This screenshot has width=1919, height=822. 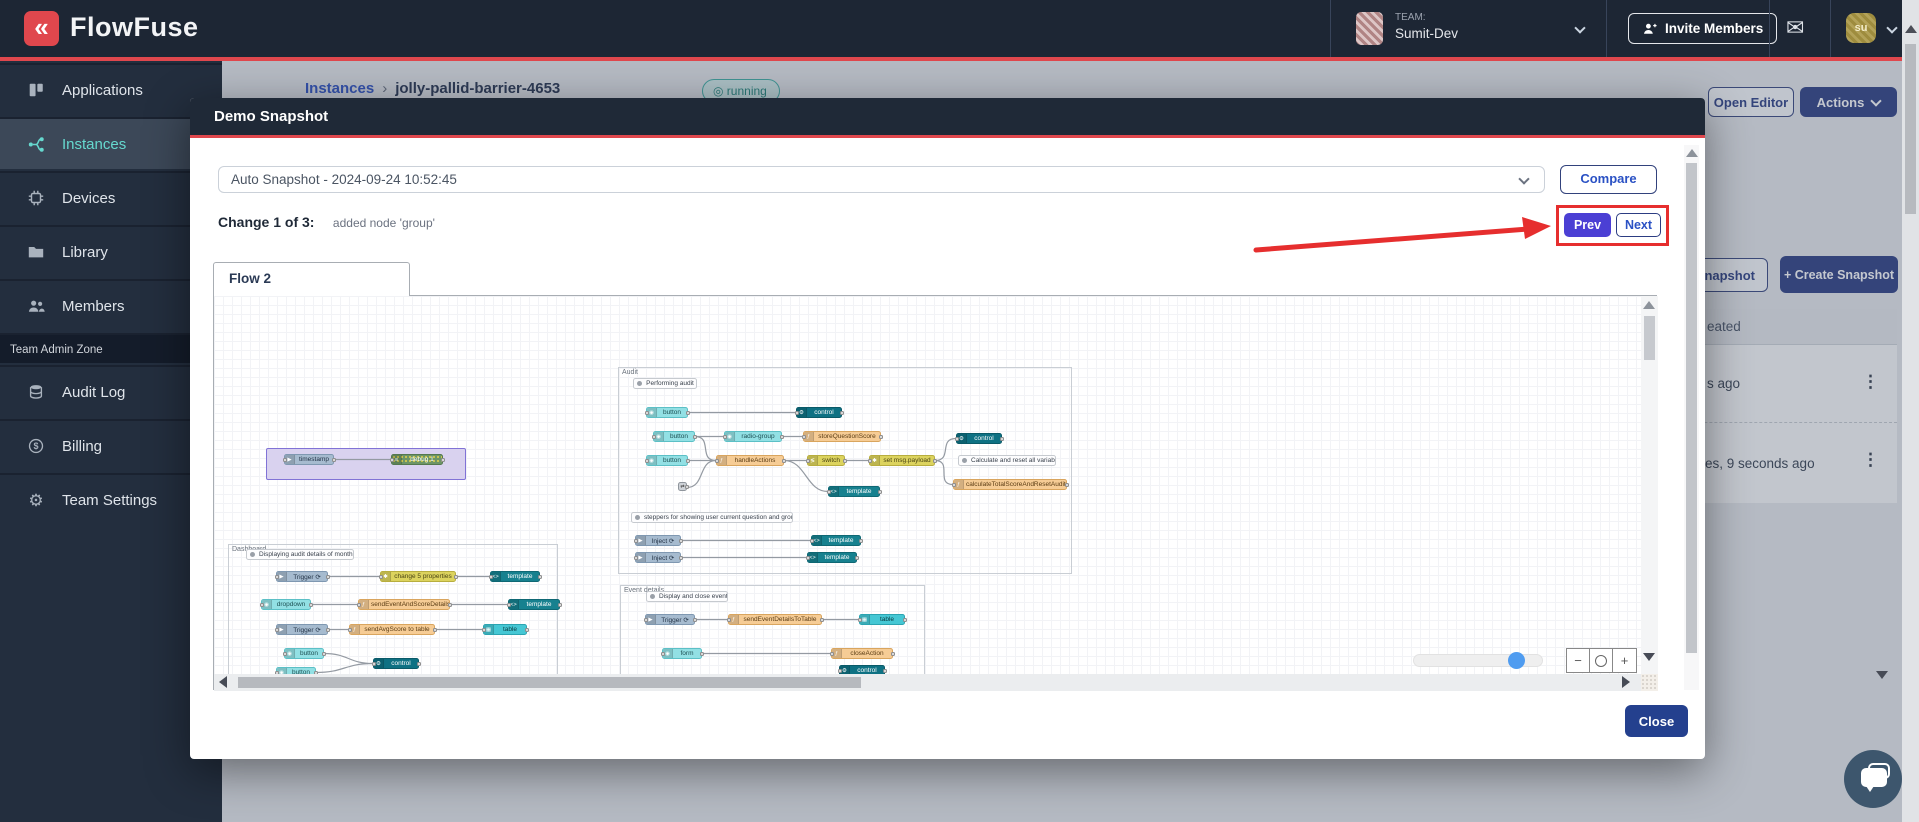 What do you see at coordinates (383, 223) in the screenshot?
I see `change-detail-label: added node 'group'` at bounding box center [383, 223].